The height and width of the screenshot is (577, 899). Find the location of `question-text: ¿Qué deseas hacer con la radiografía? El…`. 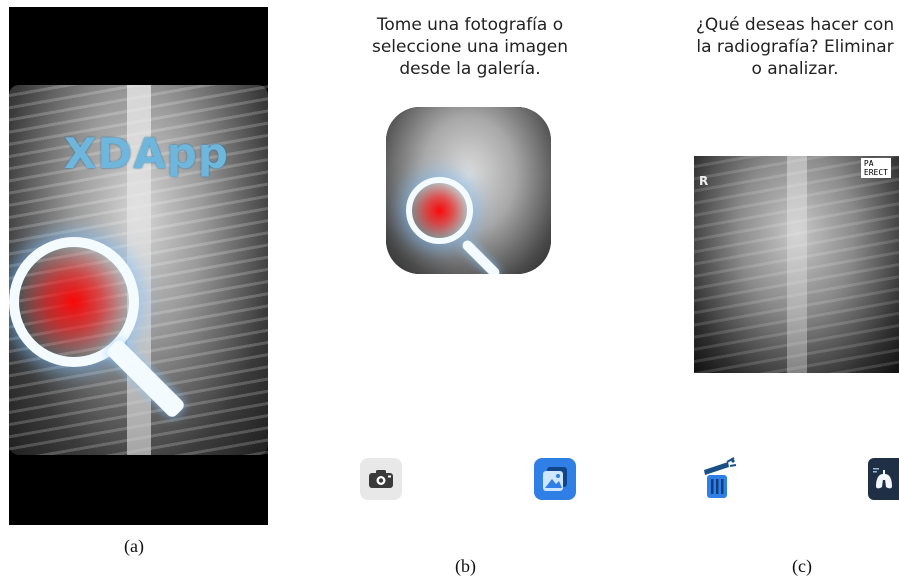

question-text: ¿Qué deseas hacer con la radiografía? El… is located at coordinates (795, 47).